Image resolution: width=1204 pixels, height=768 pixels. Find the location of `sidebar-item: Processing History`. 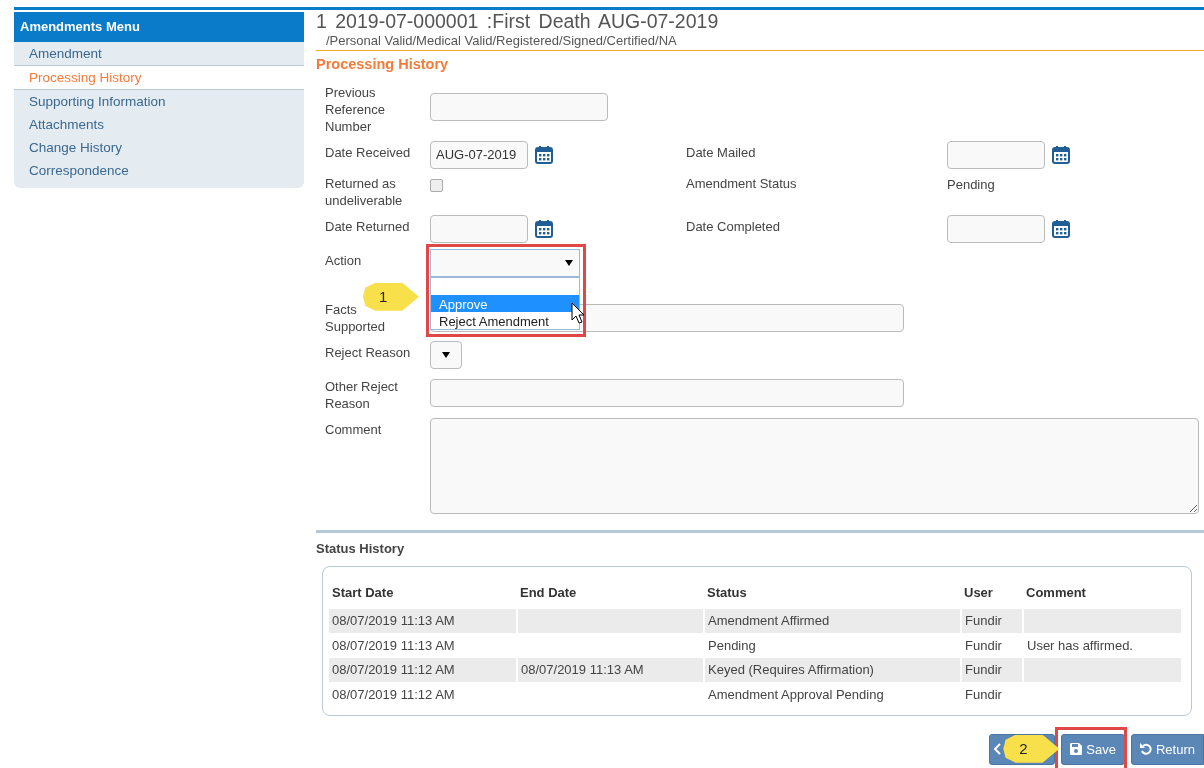

sidebar-item: Processing History is located at coordinates (159, 77).